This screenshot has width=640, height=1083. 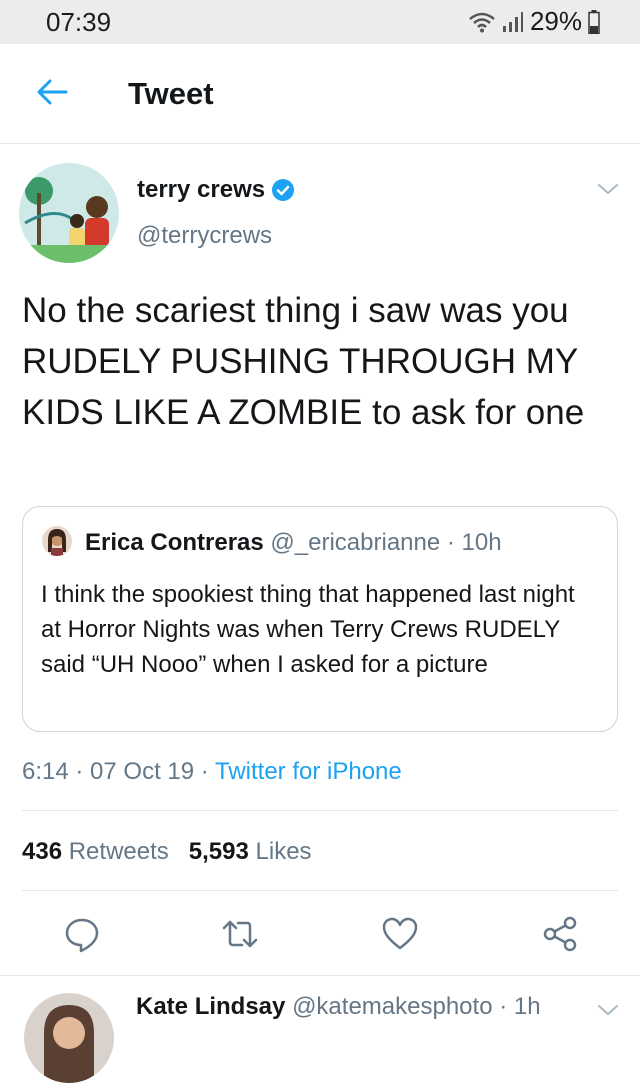 I want to click on wifi-icon, so click(x=482, y=22).